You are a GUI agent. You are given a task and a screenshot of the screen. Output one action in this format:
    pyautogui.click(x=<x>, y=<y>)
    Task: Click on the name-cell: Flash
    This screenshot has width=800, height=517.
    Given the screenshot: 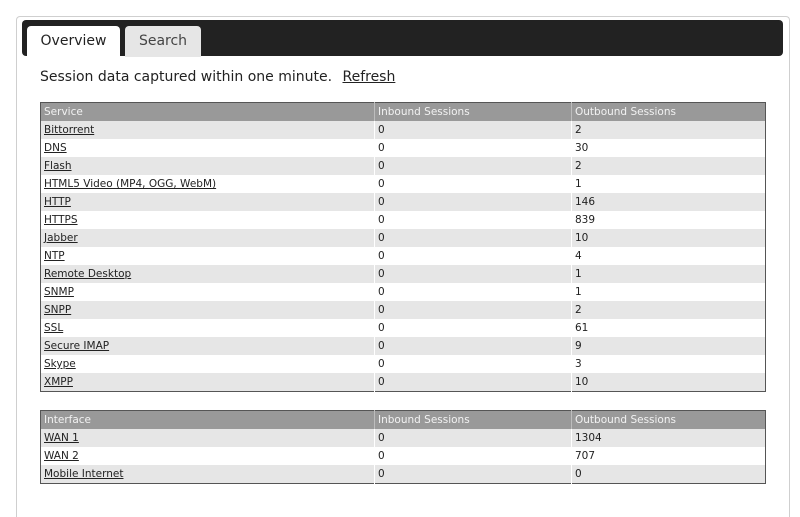 What is the action you would take?
    pyautogui.click(x=207, y=166)
    